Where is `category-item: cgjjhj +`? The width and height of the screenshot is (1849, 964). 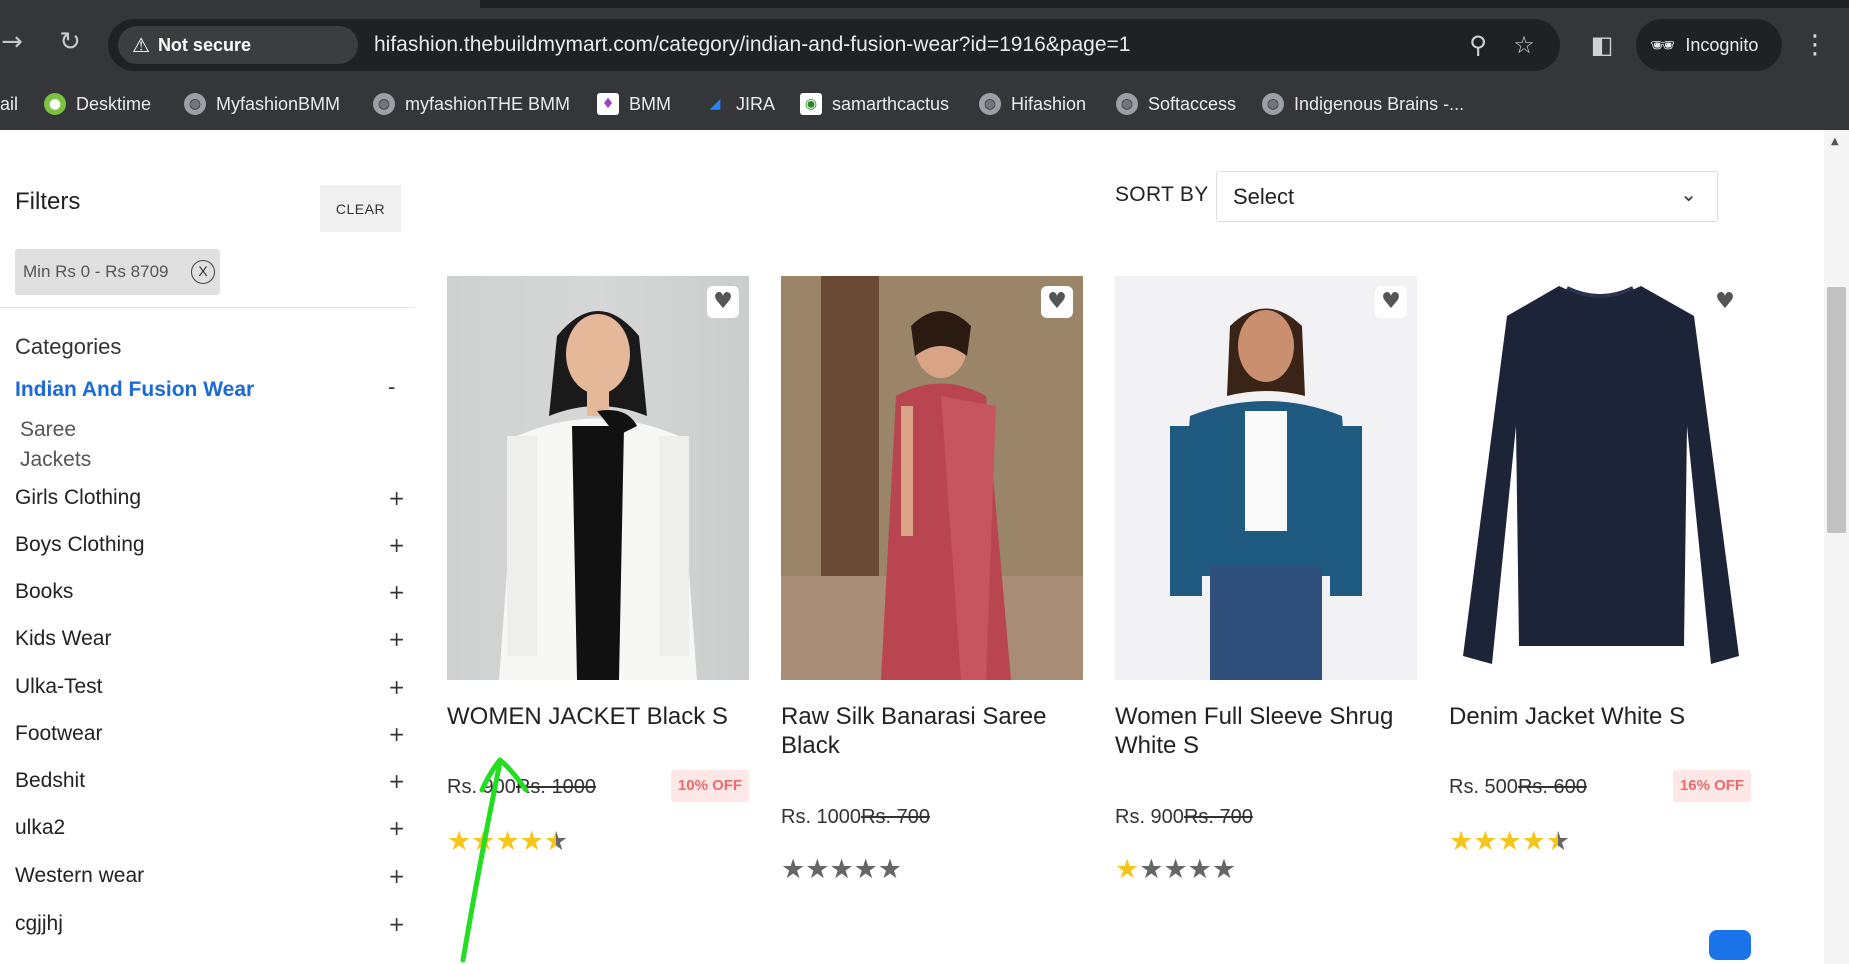 category-item: cgjjhj + is located at coordinates (210, 928).